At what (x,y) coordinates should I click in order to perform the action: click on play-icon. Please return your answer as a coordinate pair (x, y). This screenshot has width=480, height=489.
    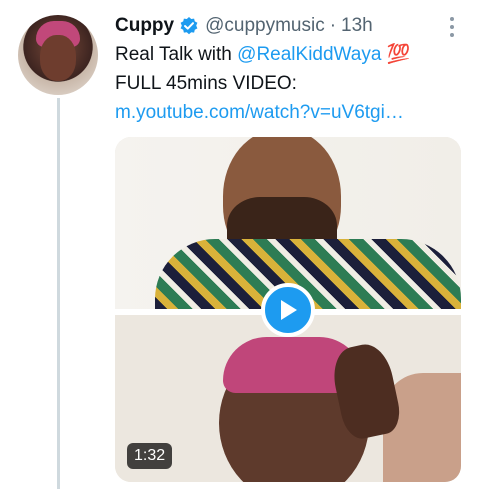
    Looking at the image, I should click on (289, 310).